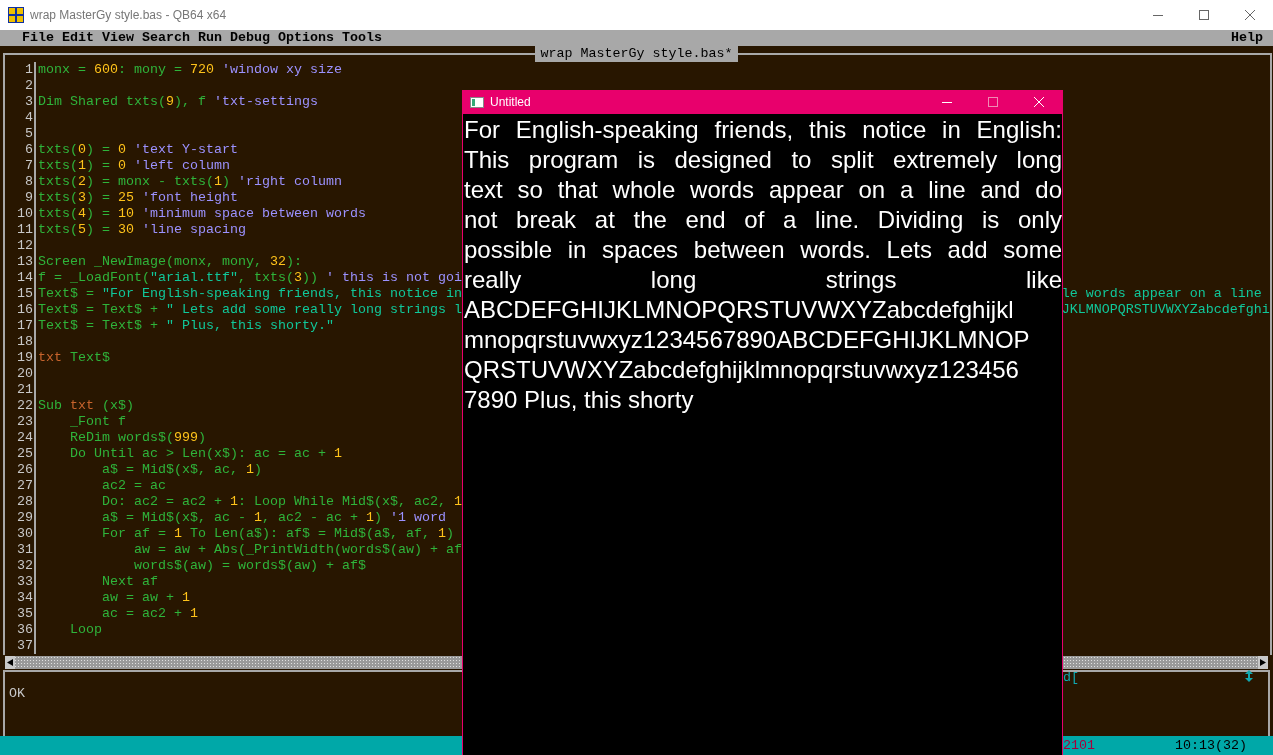 The width and height of the screenshot is (1273, 755). I want to click on code-line: words$(aw) = words$(aw) + af$, so click(249, 565).